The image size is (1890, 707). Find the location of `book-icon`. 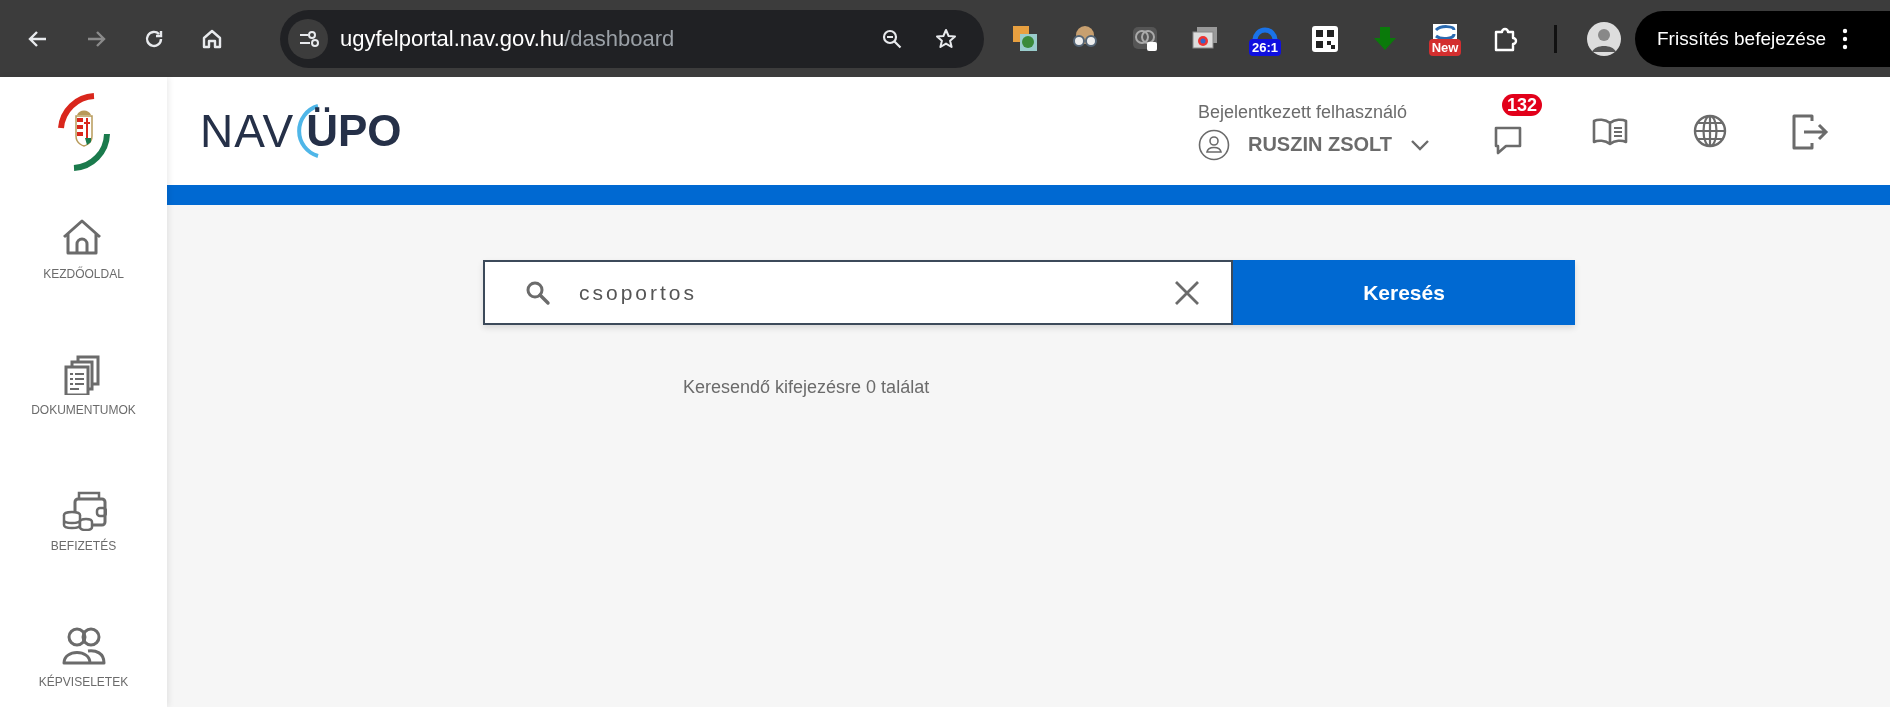

book-icon is located at coordinates (1610, 131).